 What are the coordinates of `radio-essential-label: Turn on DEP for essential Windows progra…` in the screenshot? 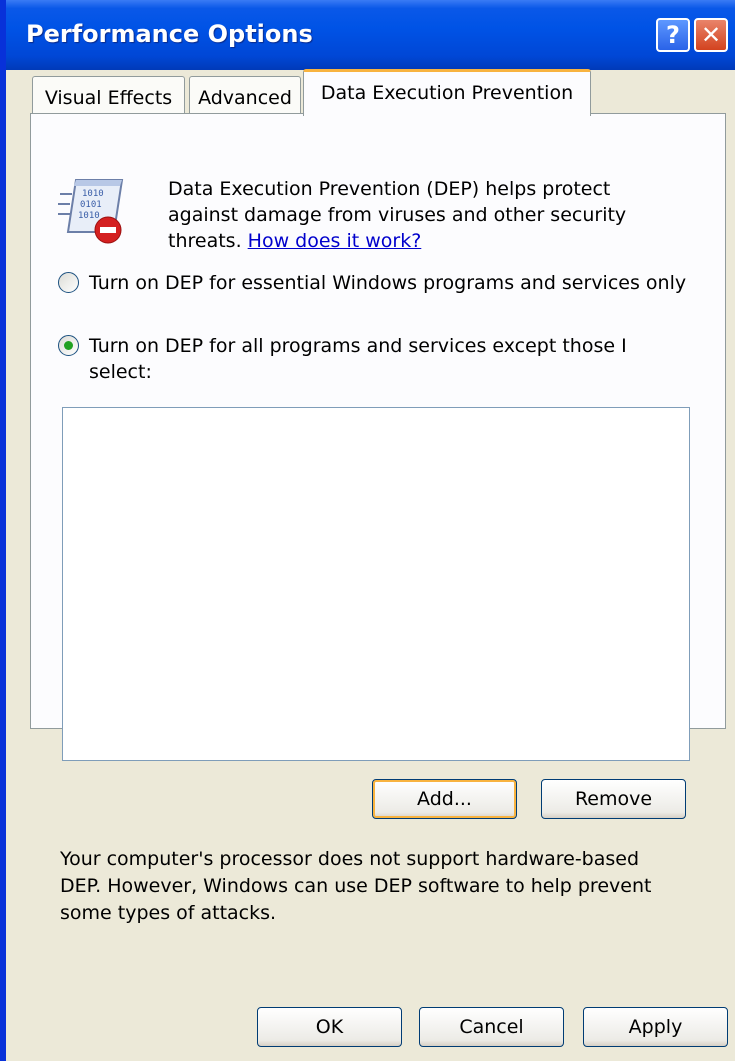 It's located at (389, 283).